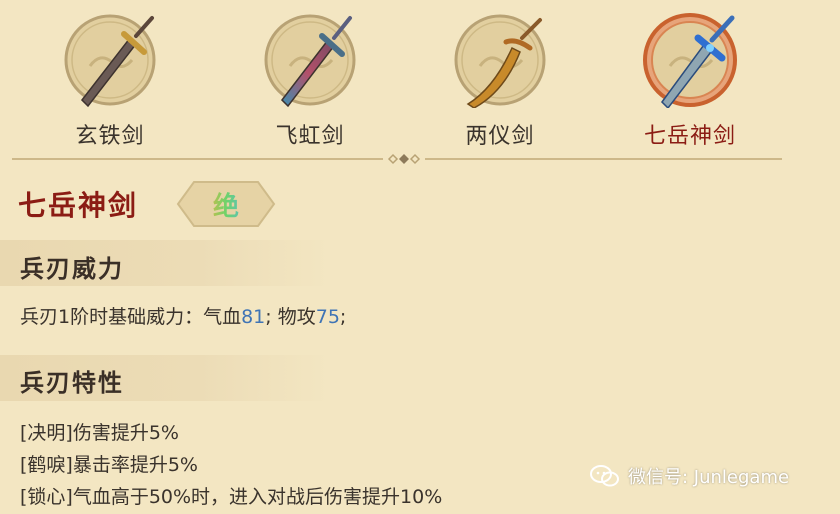  Describe the element at coordinates (99, 433) in the screenshot. I see `trait-item: [决明]伤害提升5%` at that location.